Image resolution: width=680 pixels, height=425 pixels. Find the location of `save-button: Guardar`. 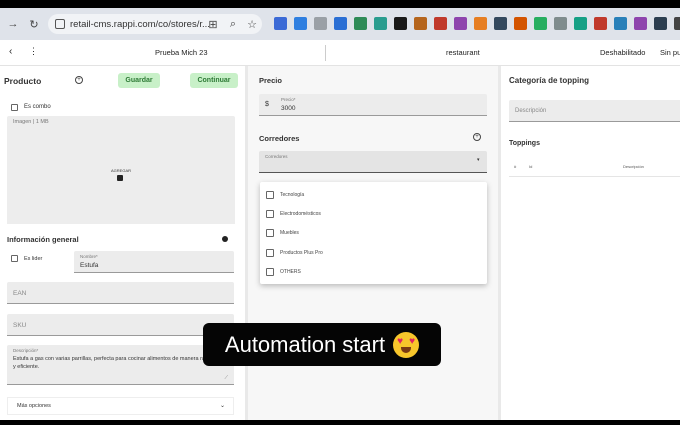

save-button: Guardar is located at coordinates (139, 80).